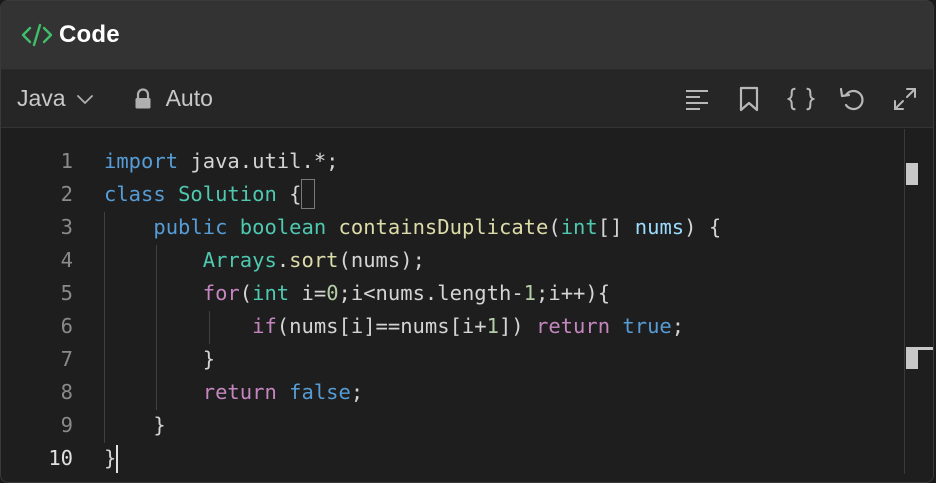  Describe the element at coordinates (320, 392) in the screenshot. I see `code-token: false` at that location.